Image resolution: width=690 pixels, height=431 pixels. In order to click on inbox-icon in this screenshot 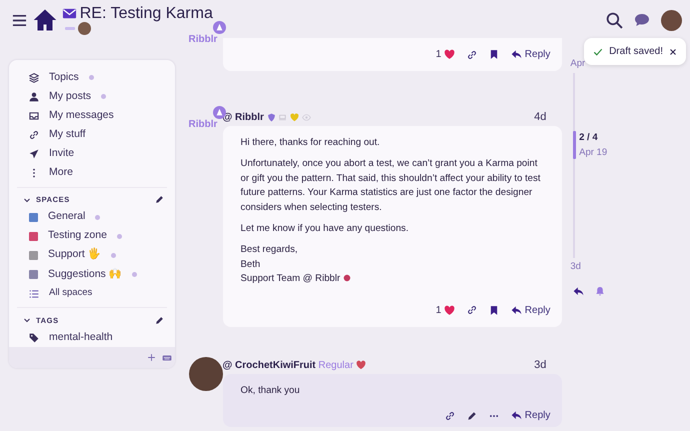, I will do `click(34, 115)`.